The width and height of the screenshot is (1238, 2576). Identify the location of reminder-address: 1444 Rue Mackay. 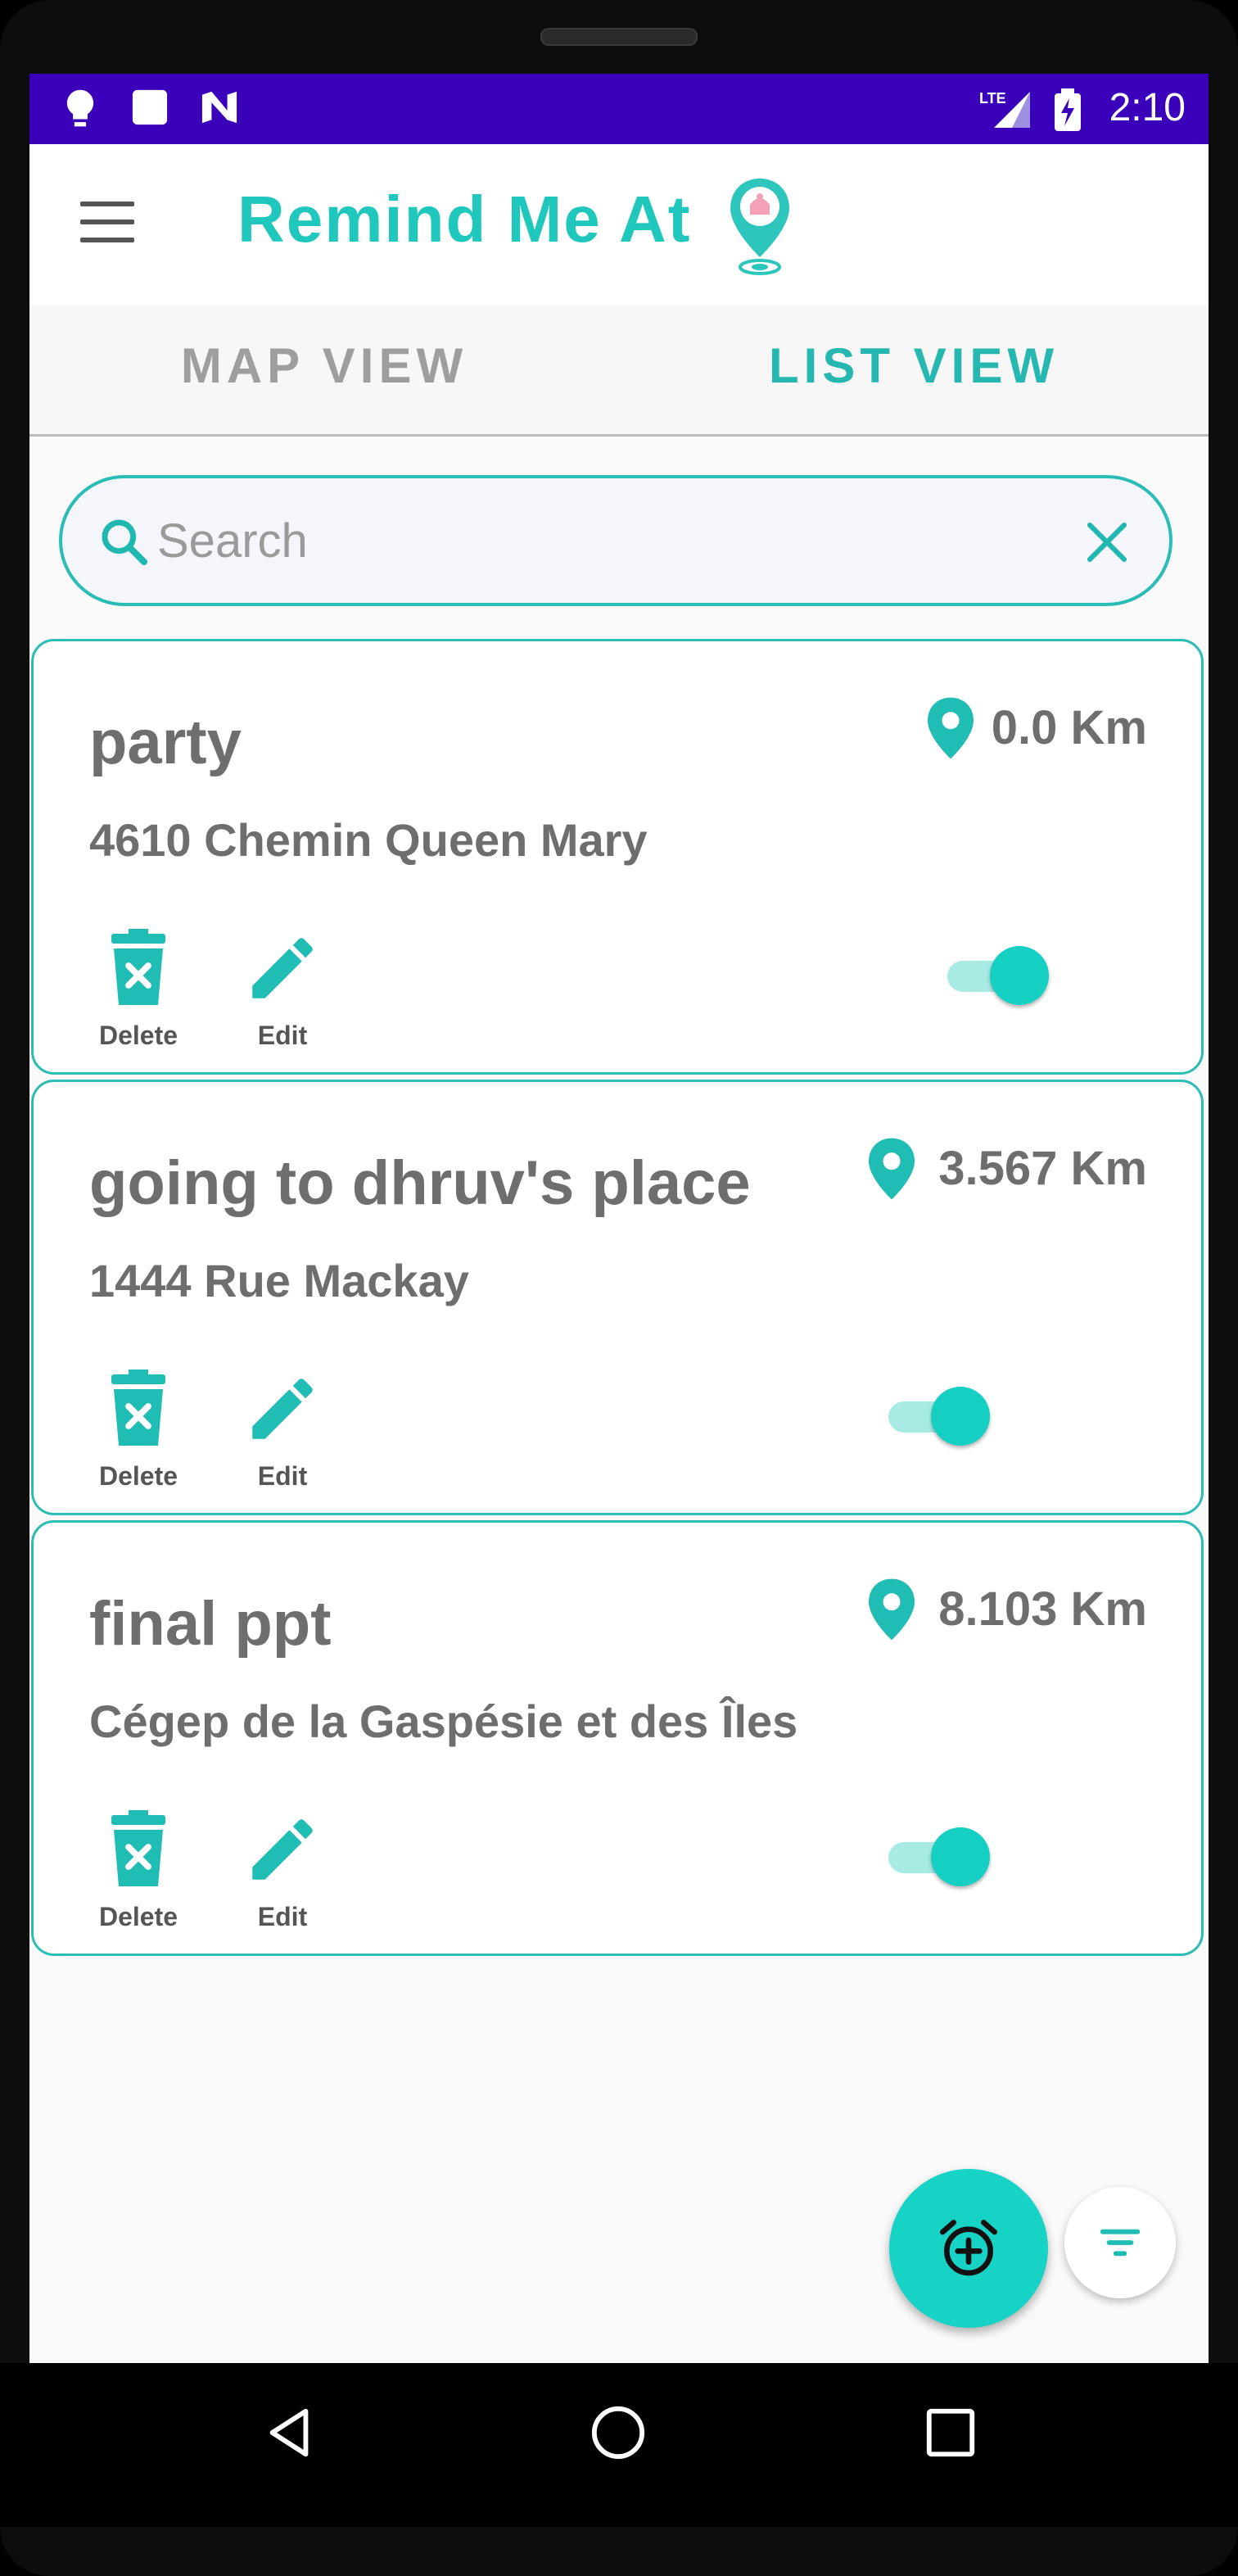
(279, 1280).